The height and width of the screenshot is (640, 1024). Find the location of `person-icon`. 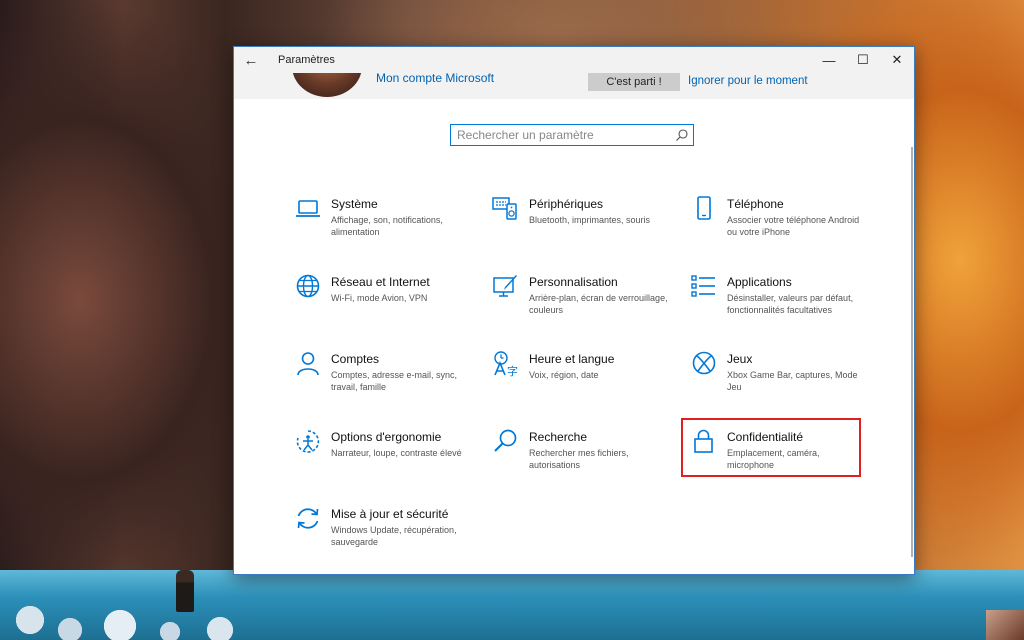

person-icon is located at coordinates (308, 364).